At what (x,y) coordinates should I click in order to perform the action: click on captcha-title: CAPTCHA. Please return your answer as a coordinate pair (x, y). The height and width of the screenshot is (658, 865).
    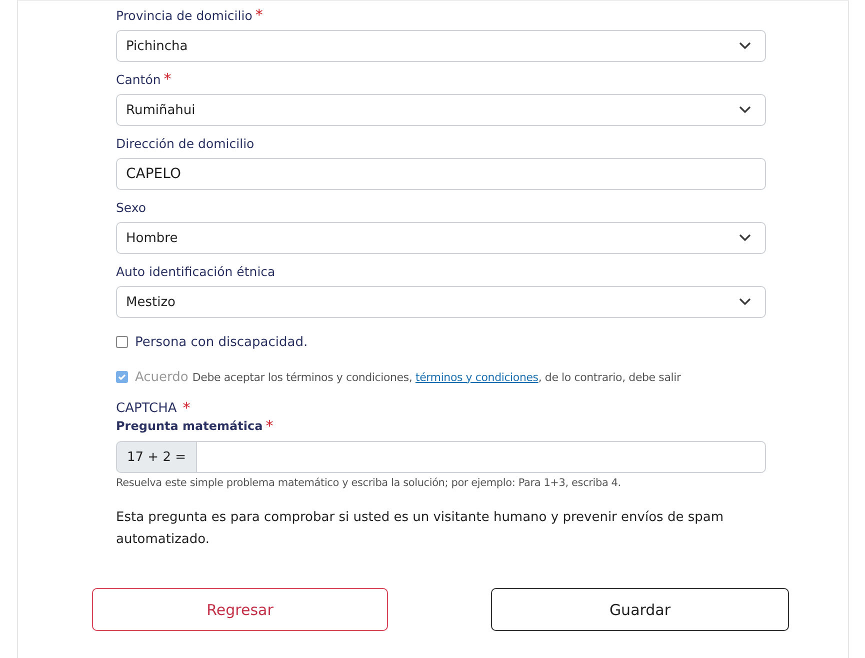
    Looking at the image, I should click on (146, 409).